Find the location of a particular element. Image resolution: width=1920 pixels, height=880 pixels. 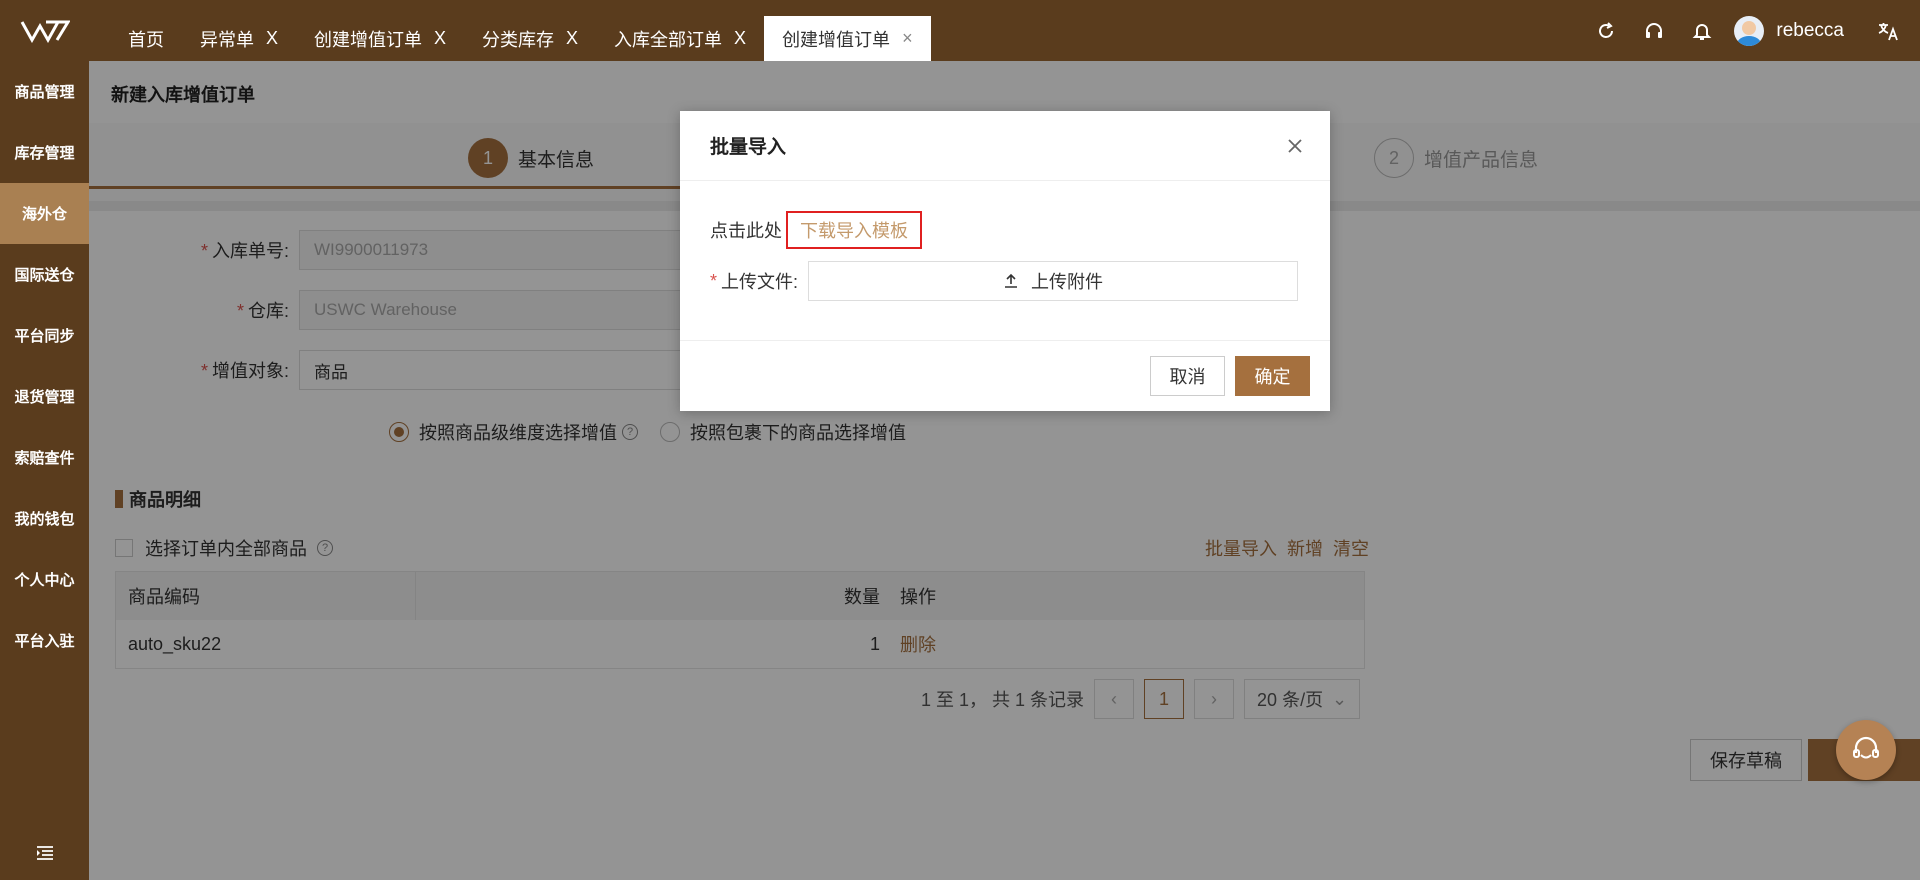

tab-create-value-order-active: 创建增值订单 × is located at coordinates (847, 38).